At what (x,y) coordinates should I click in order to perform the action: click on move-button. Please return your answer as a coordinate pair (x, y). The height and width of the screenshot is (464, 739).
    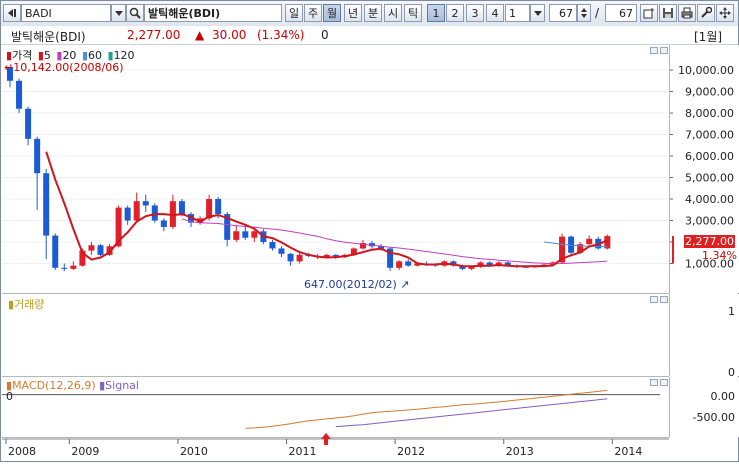
    Looking at the image, I should click on (725, 13).